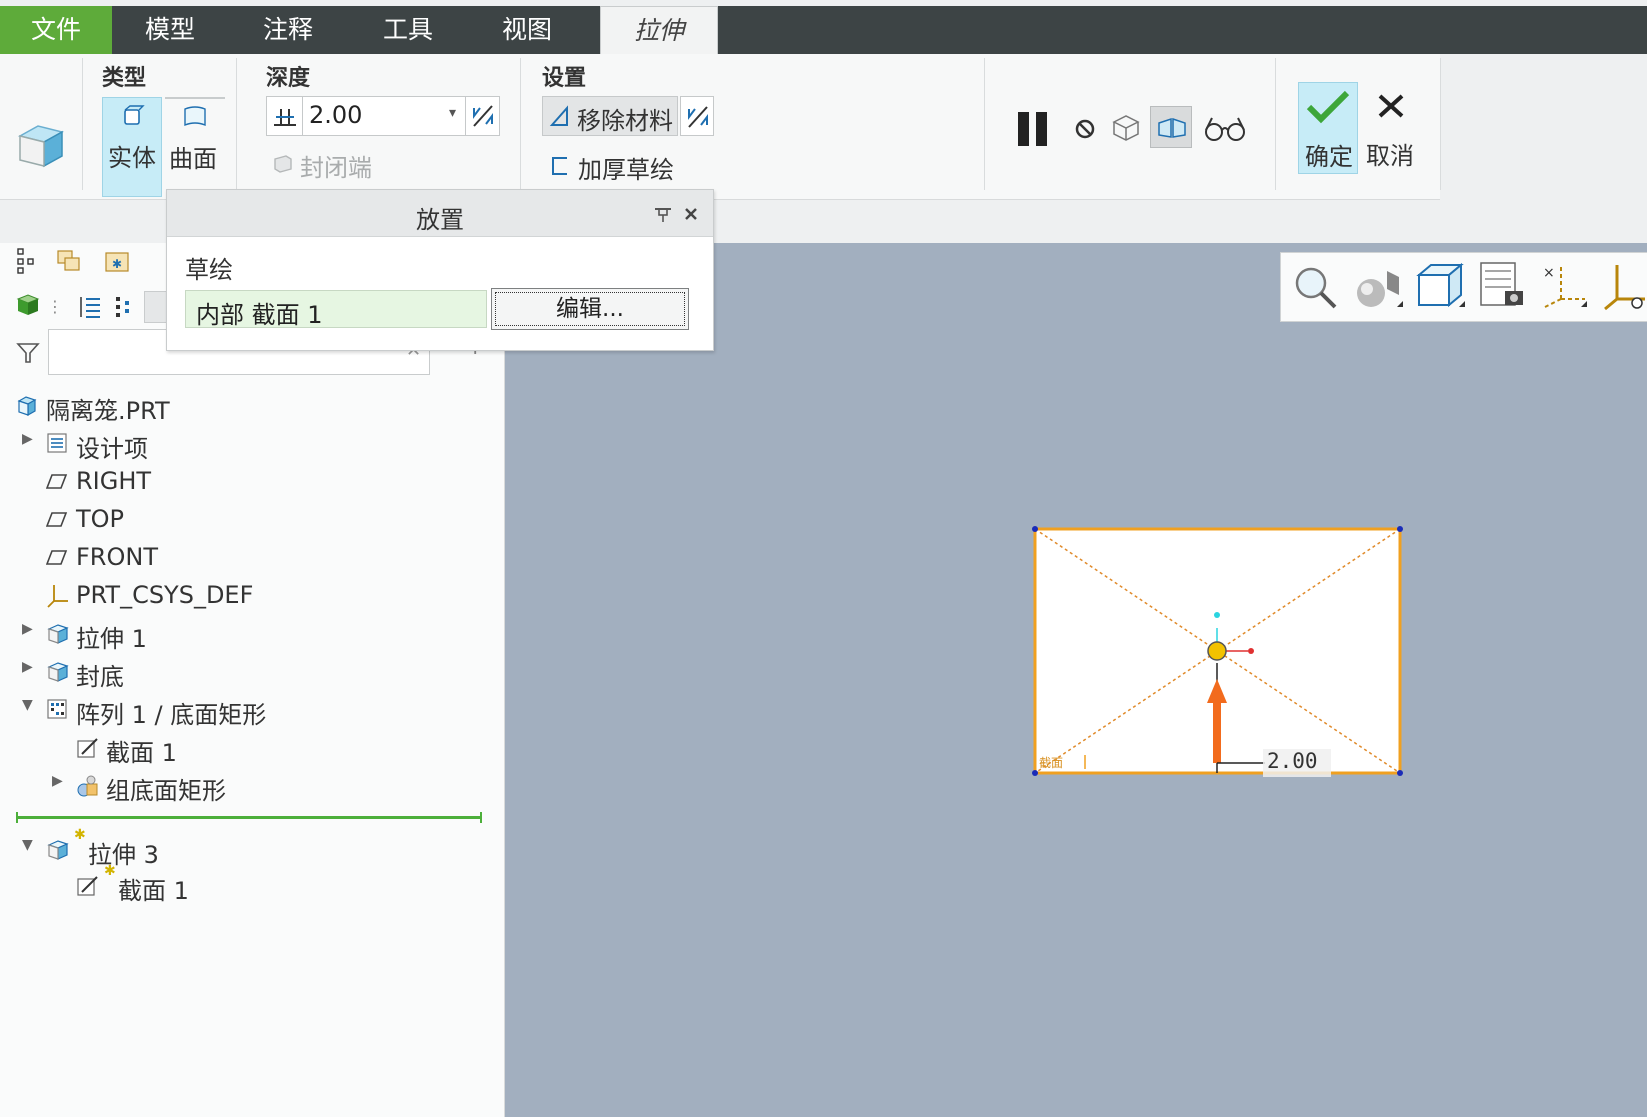 The image size is (1647, 1117). Describe the element at coordinates (57, 443) in the screenshot. I see `design-items-icon` at that location.